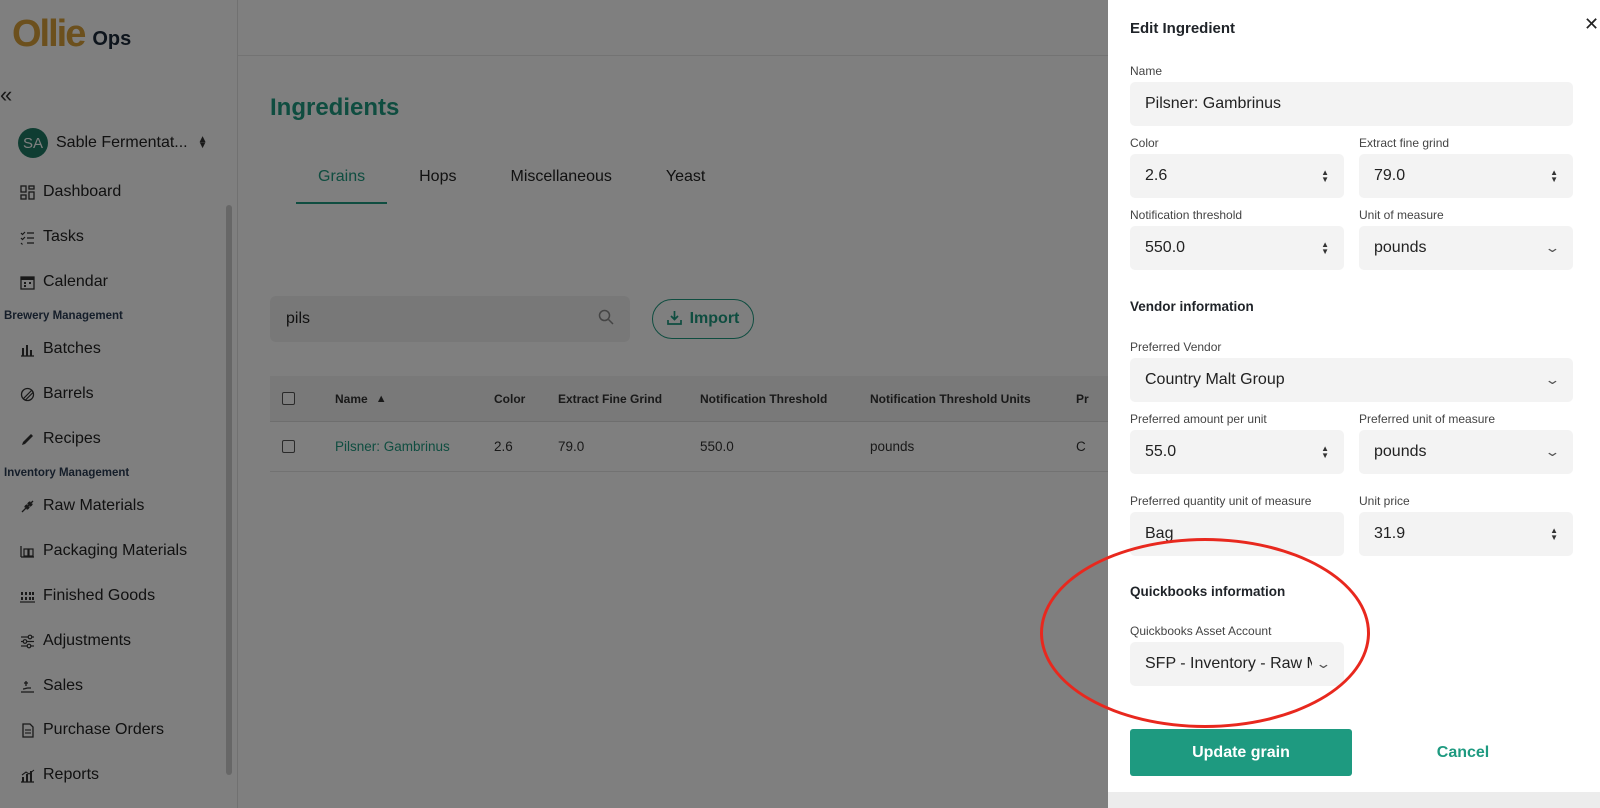  What do you see at coordinates (1237, 176) in the screenshot?
I see `color-field: 2.6 ▲ ▼` at bounding box center [1237, 176].